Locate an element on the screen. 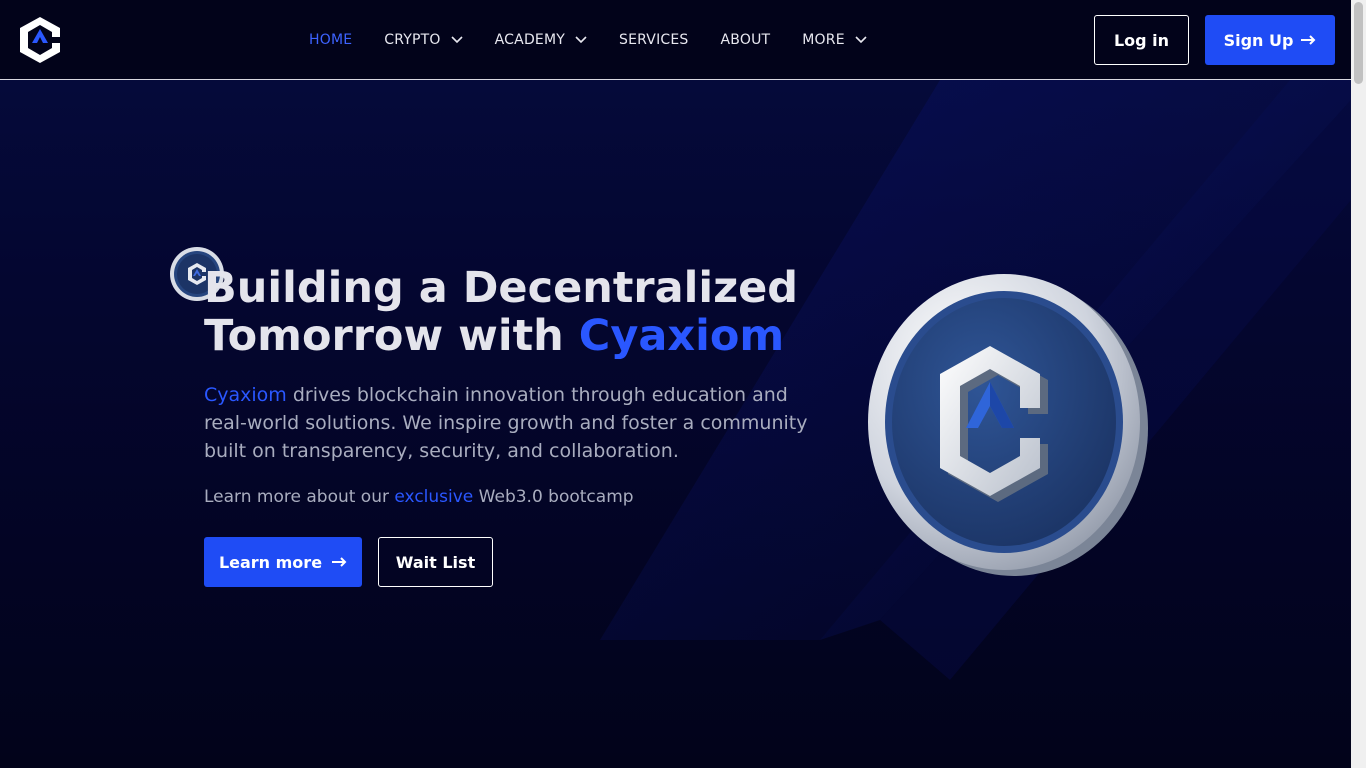 The image size is (1366, 768). login-button-label: Log in is located at coordinates (1141, 40).